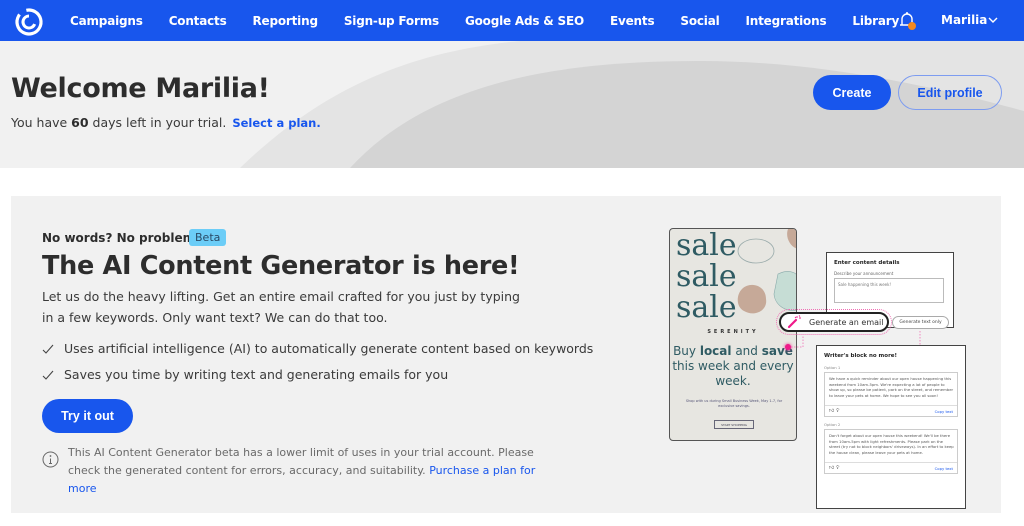  What do you see at coordinates (106, 21) in the screenshot?
I see `nav-item-campaigns: Campaigns` at bounding box center [106, 21].